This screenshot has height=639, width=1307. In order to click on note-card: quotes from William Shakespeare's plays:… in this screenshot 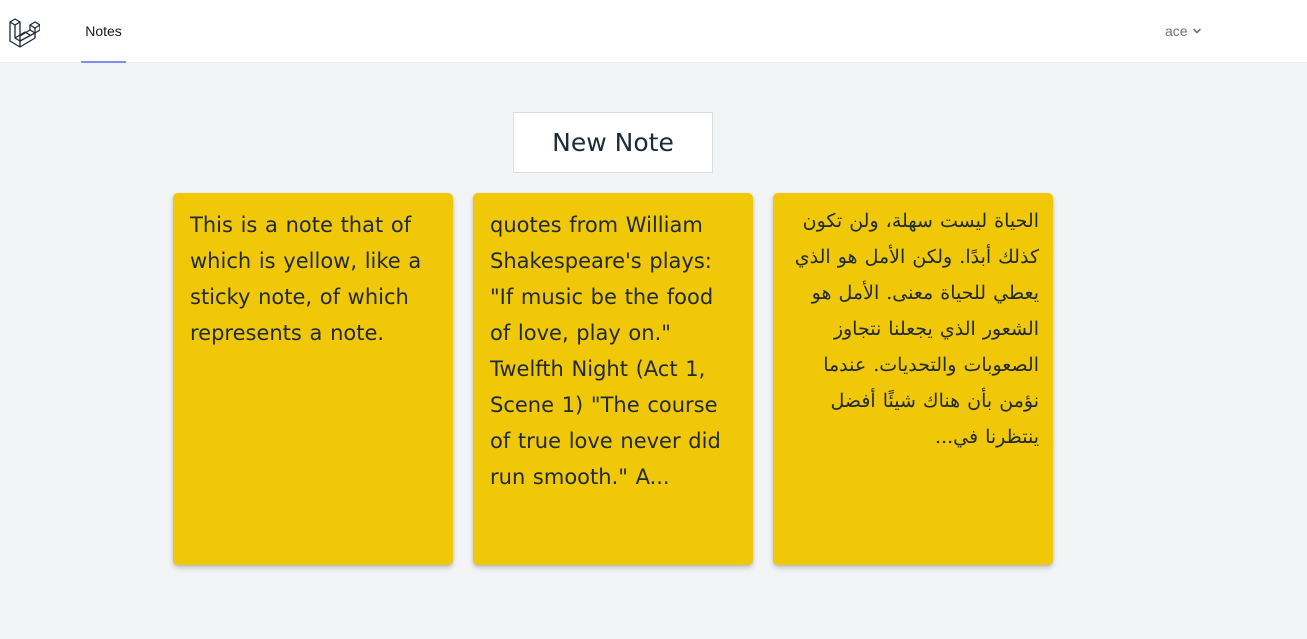, I will do `click(613, 379)`.